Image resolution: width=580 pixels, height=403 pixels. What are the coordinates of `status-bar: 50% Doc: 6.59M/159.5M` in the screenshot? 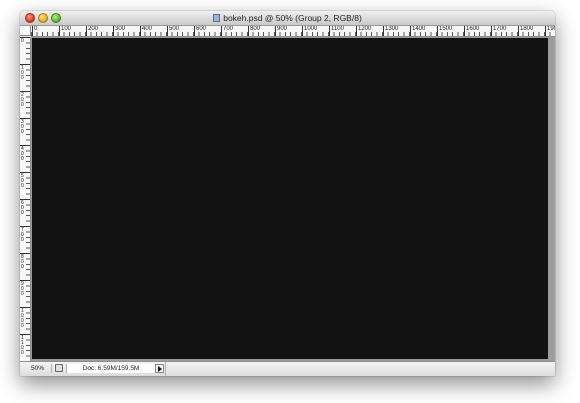 It's located at (287, 368).